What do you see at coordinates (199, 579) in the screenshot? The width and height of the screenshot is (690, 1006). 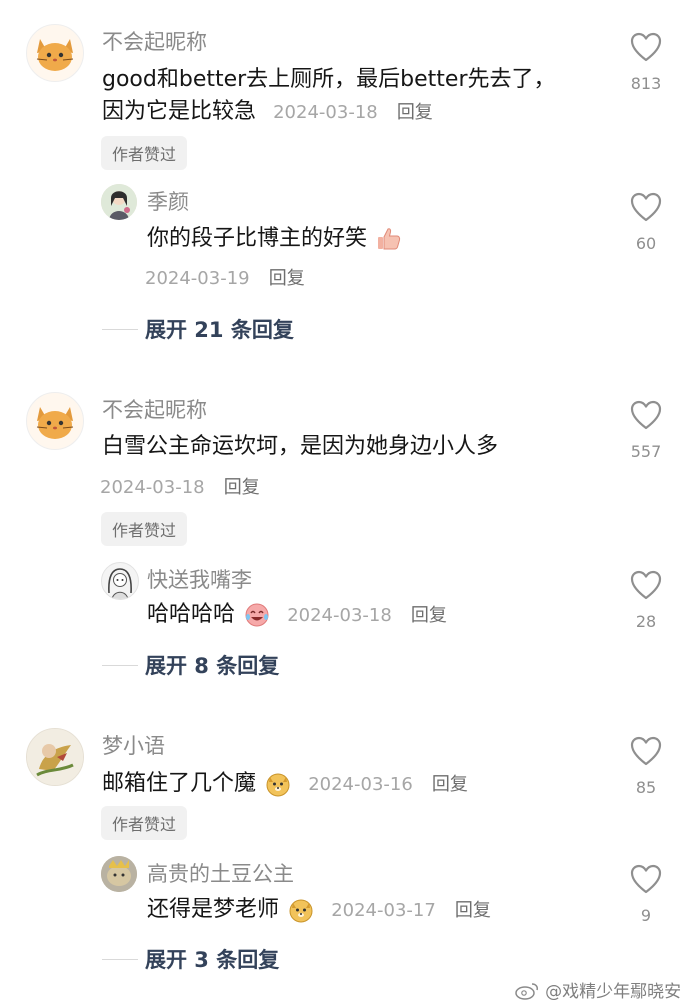 I see `reply-author: 快送我嘴李` at bounding box center [199, 579].